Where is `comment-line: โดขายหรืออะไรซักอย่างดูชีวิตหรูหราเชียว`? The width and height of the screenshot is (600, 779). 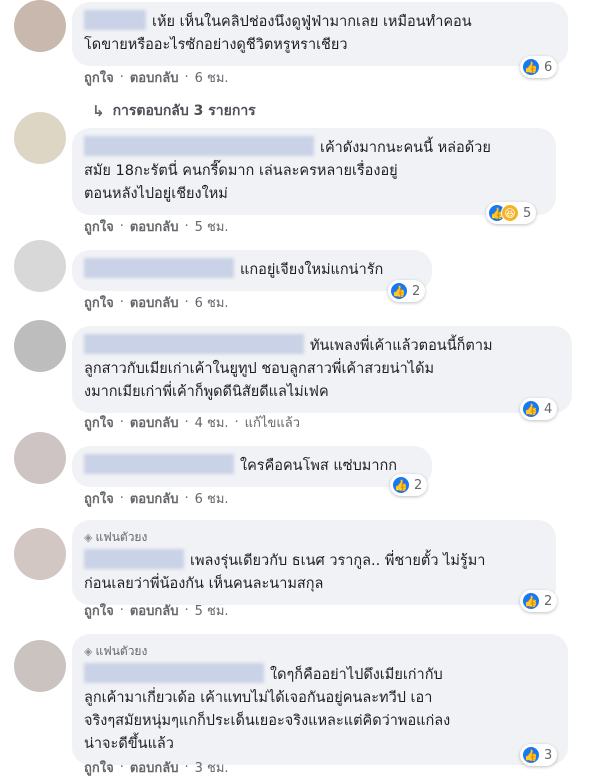 comment-line: โดขายหรืออะไรซักอย่างดูชีวิตหรูหราเชียว is located at coordinates (216, 45).